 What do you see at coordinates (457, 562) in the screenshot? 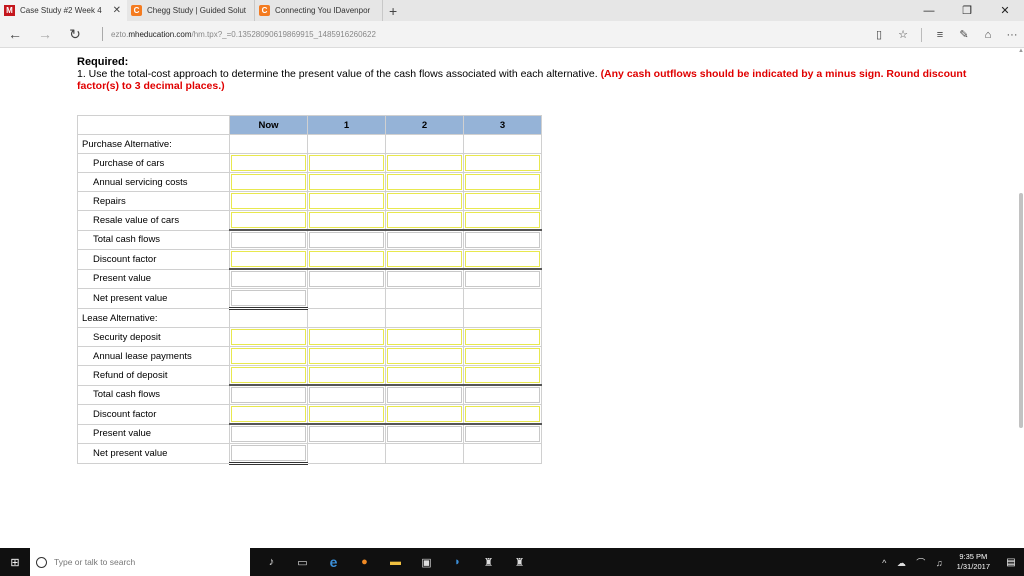
I see `media-player-icon: ◗` at bounding box center [457, 562].